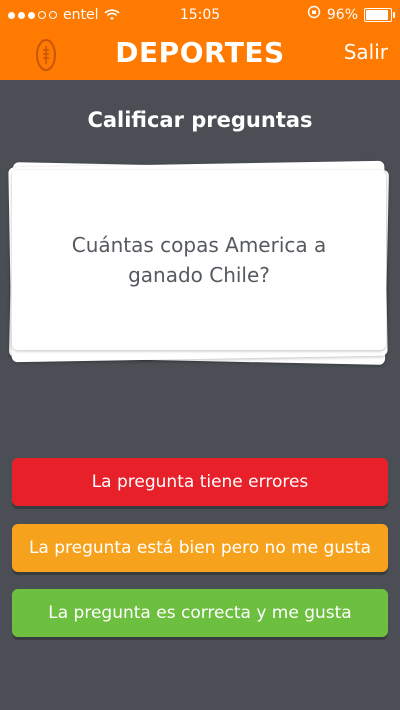 The image size is (400, 710). Describe the element at coordinates (366, 52) in the screenshot. I see `exit-button: Salir` at that location.